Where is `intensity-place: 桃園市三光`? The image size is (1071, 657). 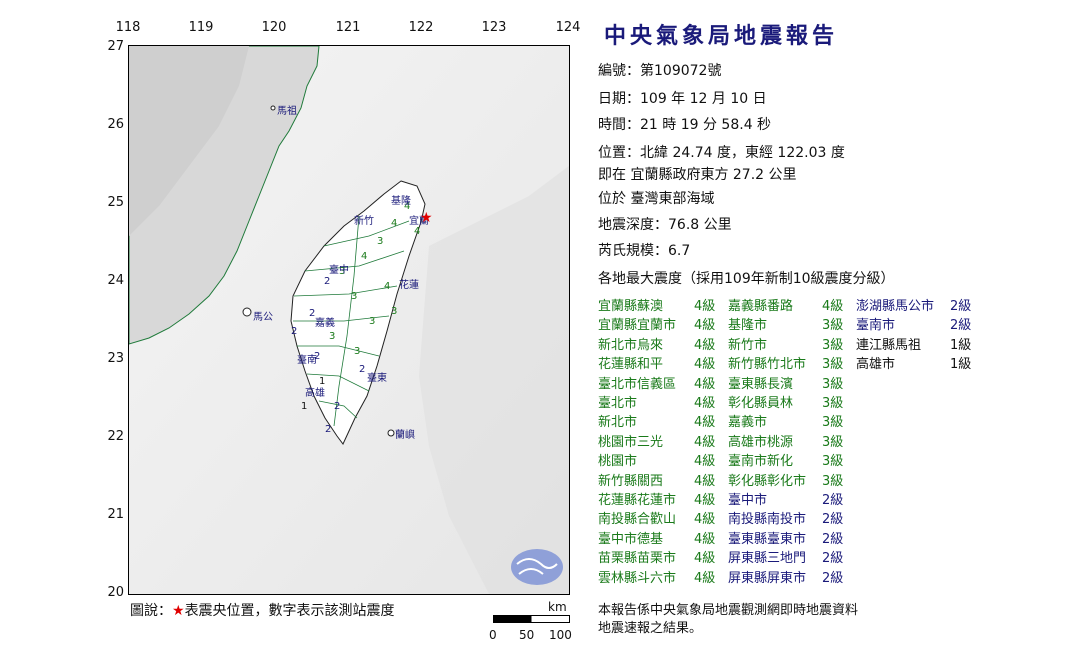
intensity-place: 桃園市三光 is located at coordinates (631, 442).